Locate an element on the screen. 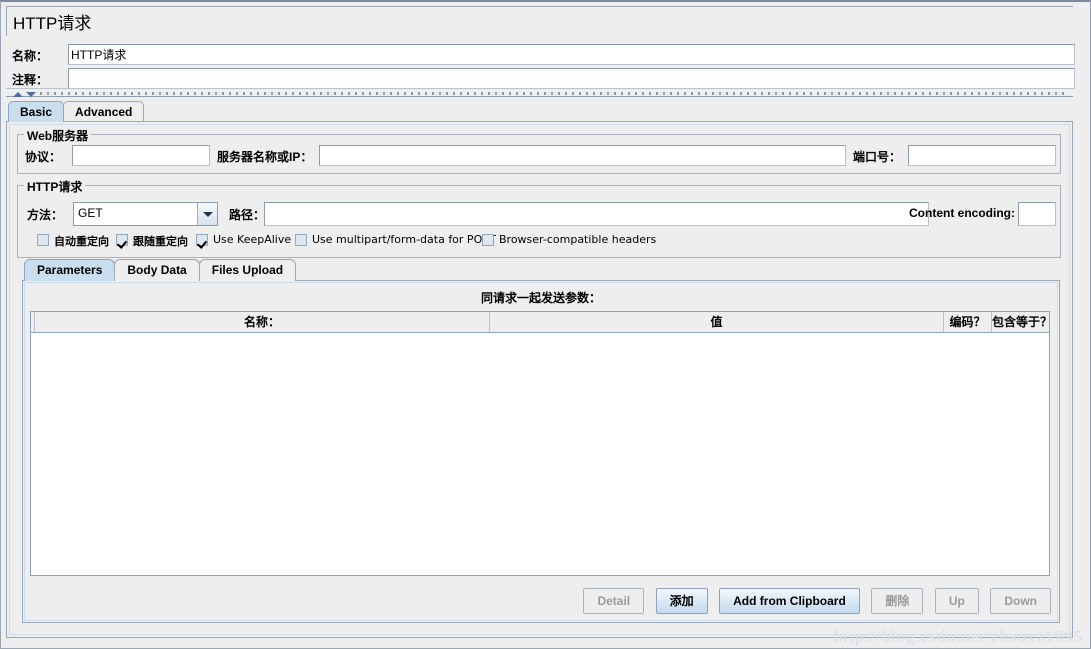 The image size is (1091, 649). port-label: 端口号： is located at coordinates (877, 157).